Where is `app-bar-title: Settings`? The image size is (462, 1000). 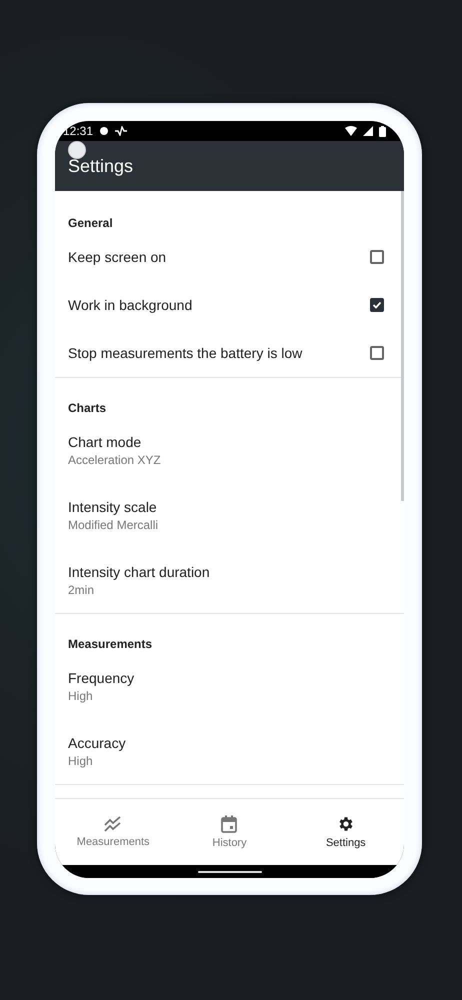 app-bar-title: Settings is located at coordinates (101, 166).